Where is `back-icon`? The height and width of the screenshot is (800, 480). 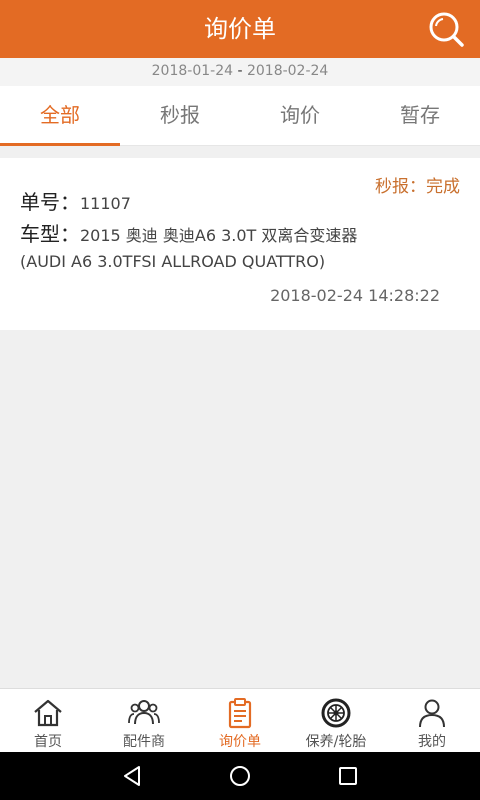 back-icon is located at coordinates (132, 776).